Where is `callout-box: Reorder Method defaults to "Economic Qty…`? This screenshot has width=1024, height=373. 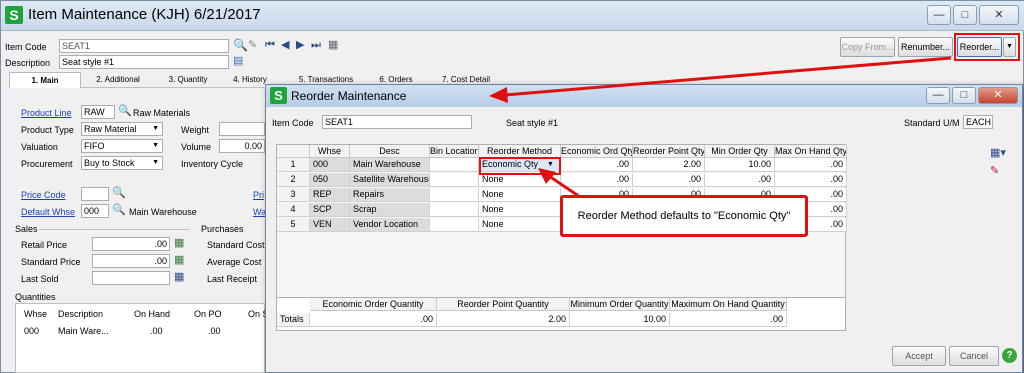
callout-box: Reorder Method defaults to "Economic Qty… is located at coordinates (684, 216).